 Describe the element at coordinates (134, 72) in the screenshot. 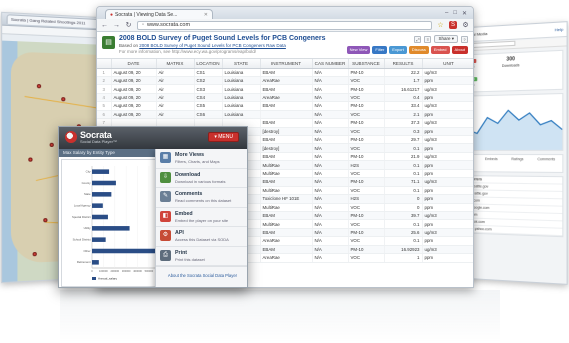

I see `table-cell: August 09, 20` at that location.